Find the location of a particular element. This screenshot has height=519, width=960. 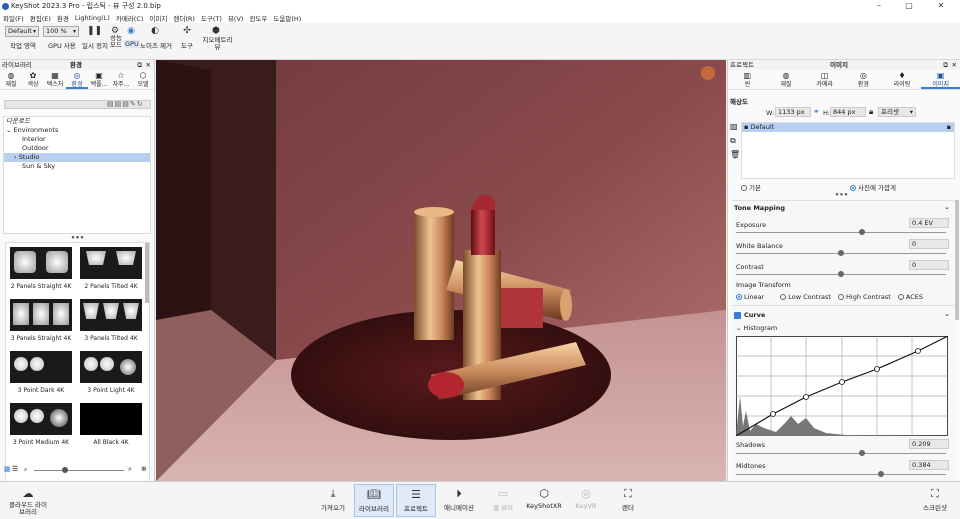

thumbnail-item: 3 Point Dark 4K is located at coordinates (41, 376).